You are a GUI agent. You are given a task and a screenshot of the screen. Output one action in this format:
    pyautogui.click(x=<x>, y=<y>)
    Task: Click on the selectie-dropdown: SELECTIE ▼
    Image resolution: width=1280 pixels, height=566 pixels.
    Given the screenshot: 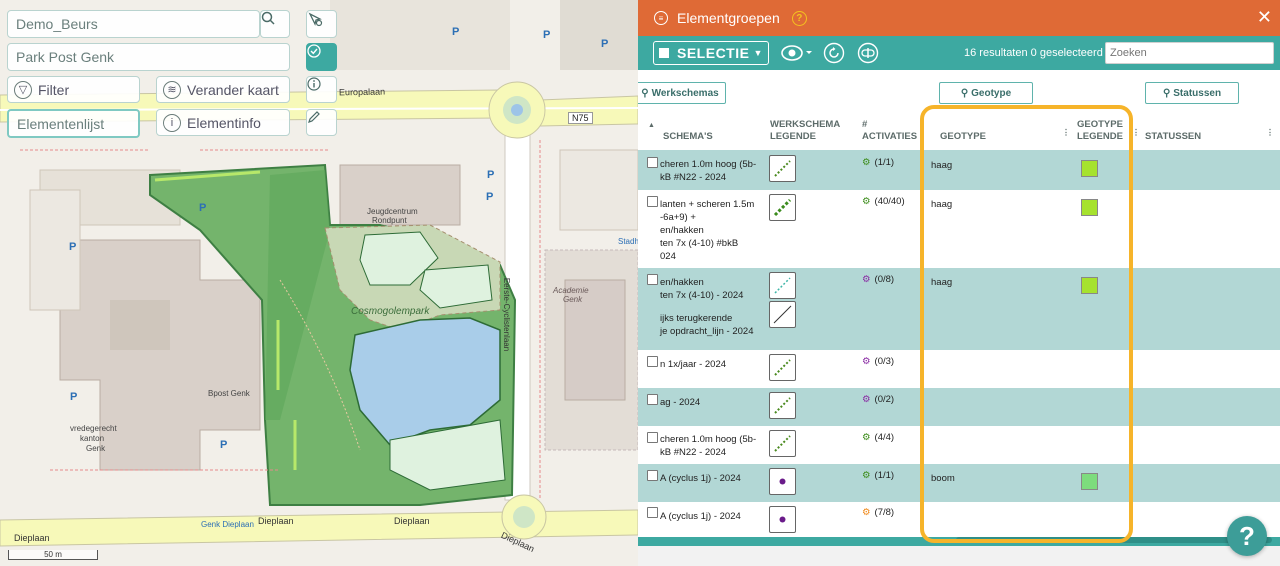 What is the action you would take?
    pyautogui.click(x=711, y=53)
    